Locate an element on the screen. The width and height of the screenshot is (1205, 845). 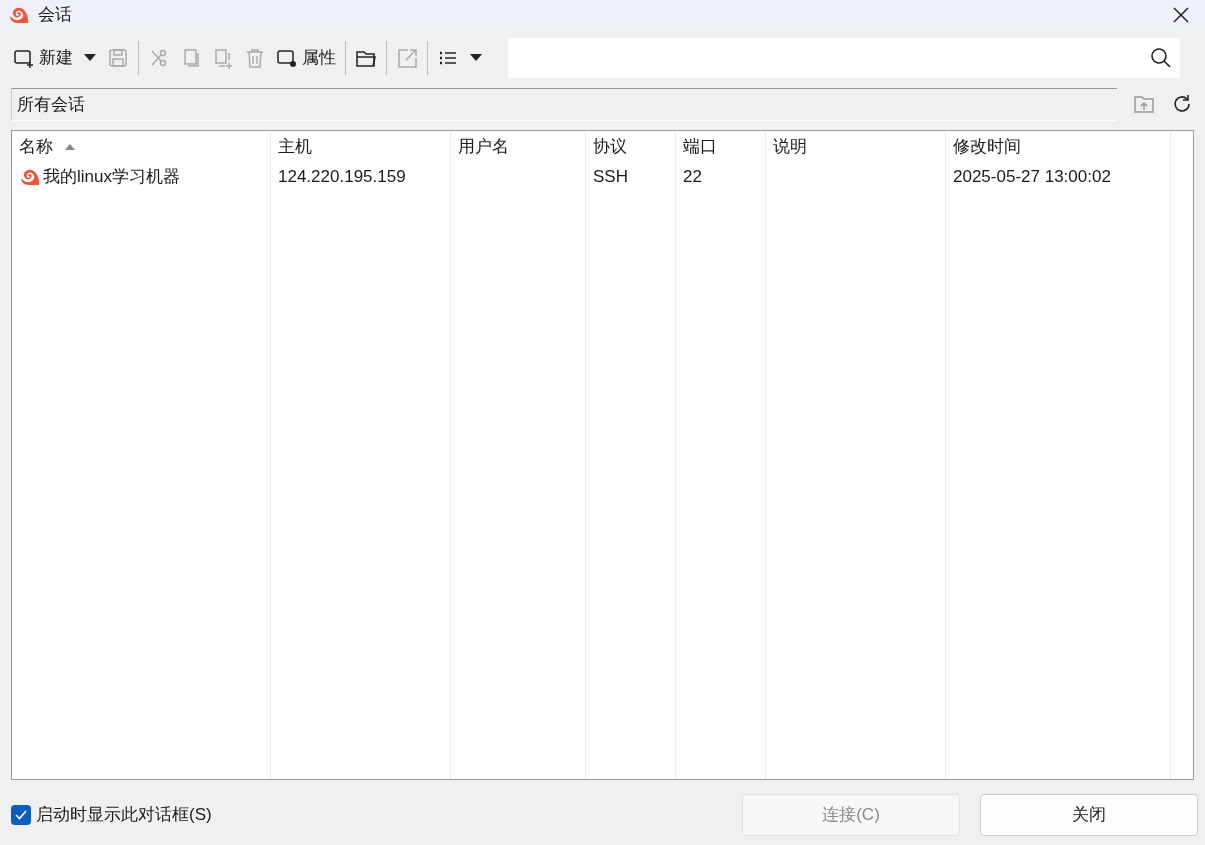
column-header: 修改时间 is located at coordinates (1058, 147).